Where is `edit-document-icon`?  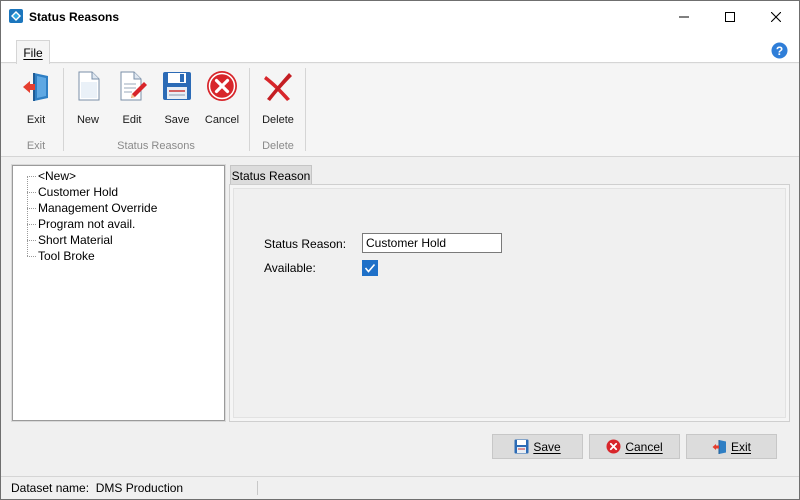 edit-document-icon is located at coordinates (133, 86).